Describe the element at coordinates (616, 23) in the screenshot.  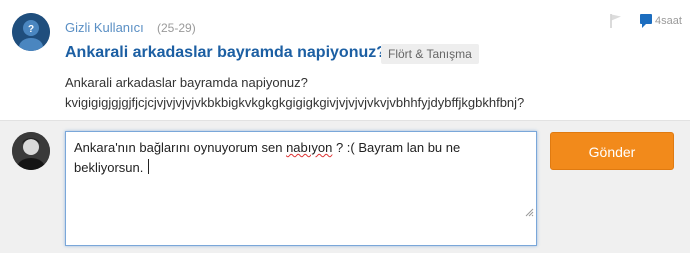
I see `flag-icon` at that location.